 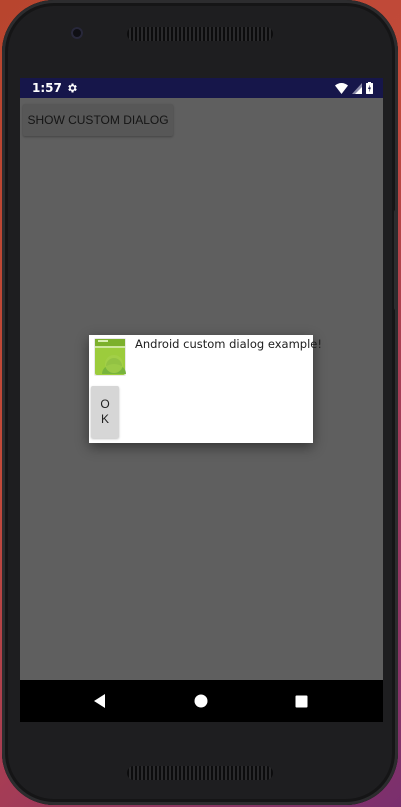 What do you see at coordinates (301, 701) in the screenshot?
I see `recents-icon` at bounding box center [301, 701].